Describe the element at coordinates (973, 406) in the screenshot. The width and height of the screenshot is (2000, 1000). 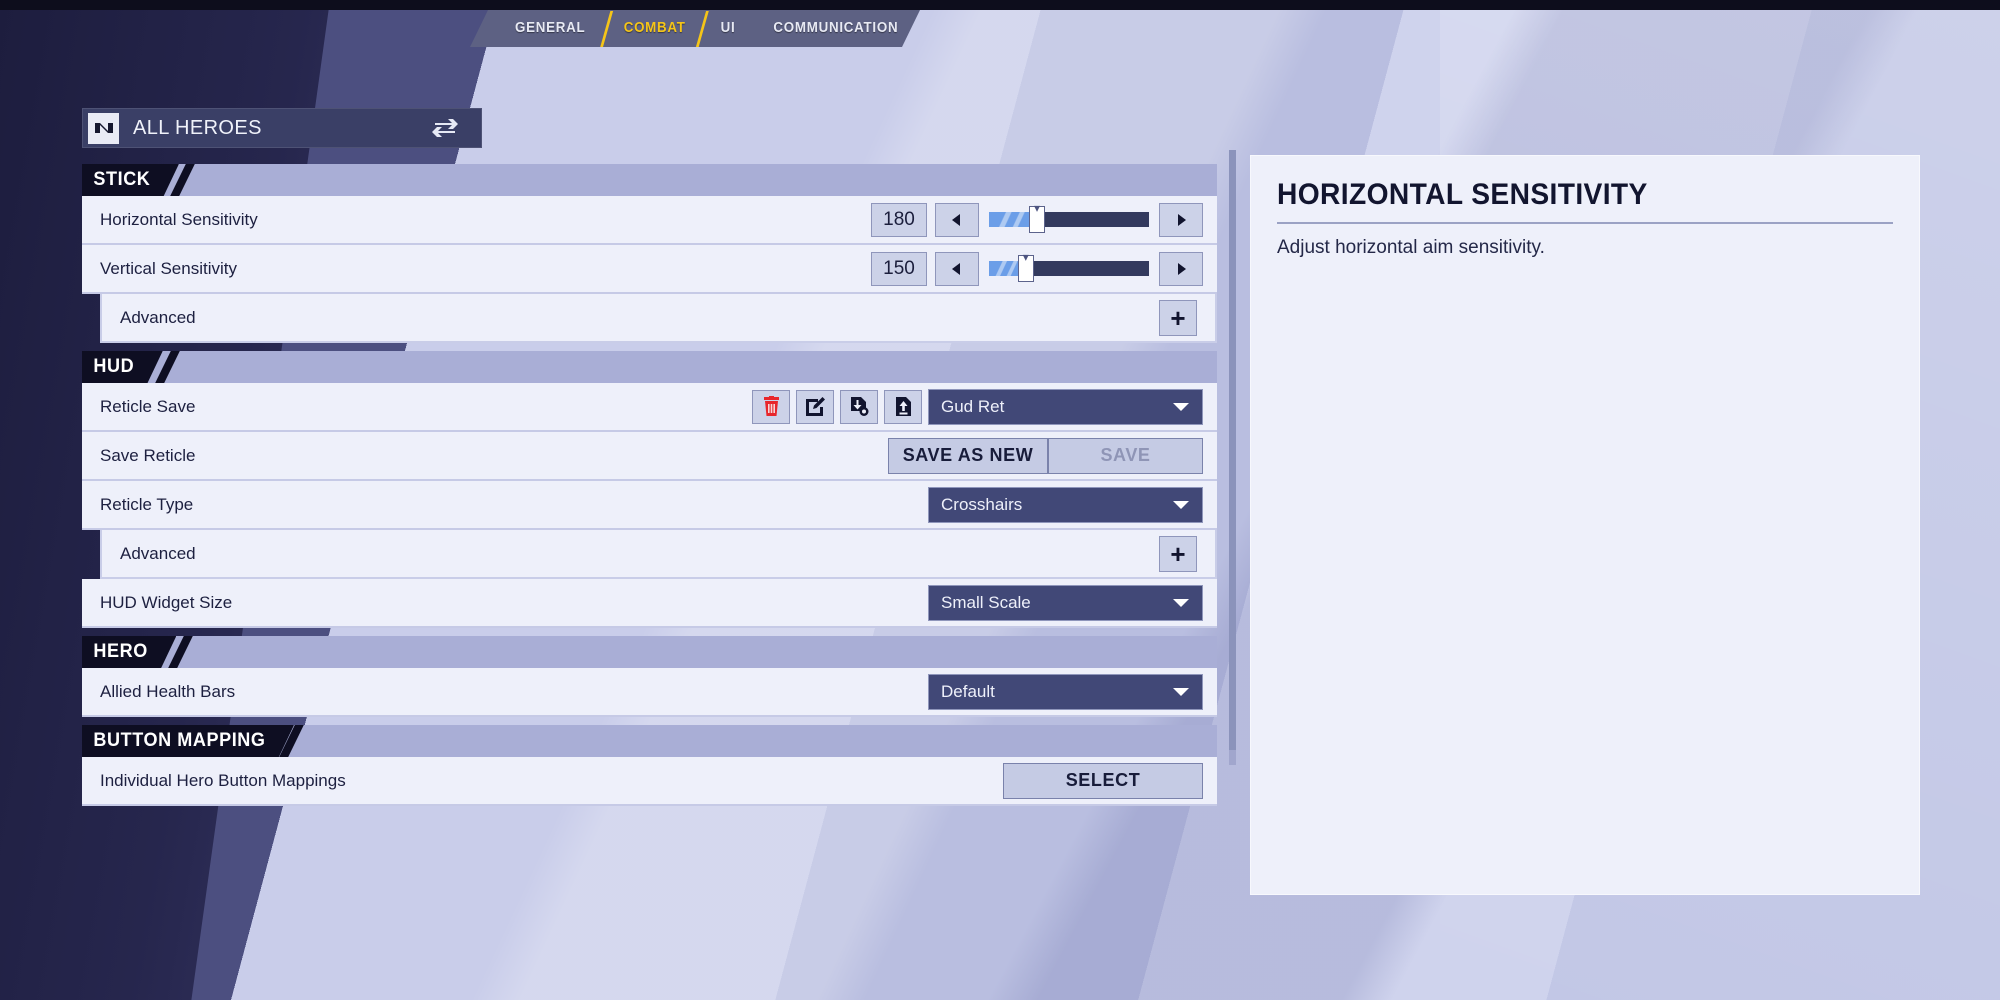
I see `dropdown-value: Gud Ret` at that location.